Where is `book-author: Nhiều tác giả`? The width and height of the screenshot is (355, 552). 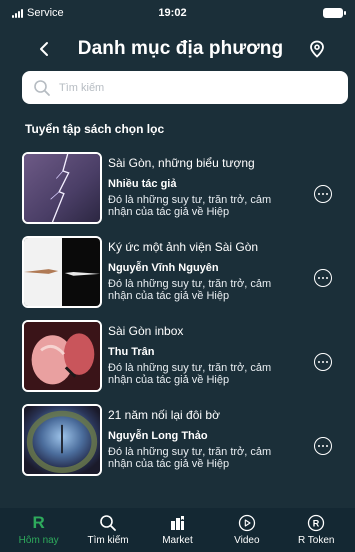 book-author: Nhiều tác giả is located at coordinates (142, 184).